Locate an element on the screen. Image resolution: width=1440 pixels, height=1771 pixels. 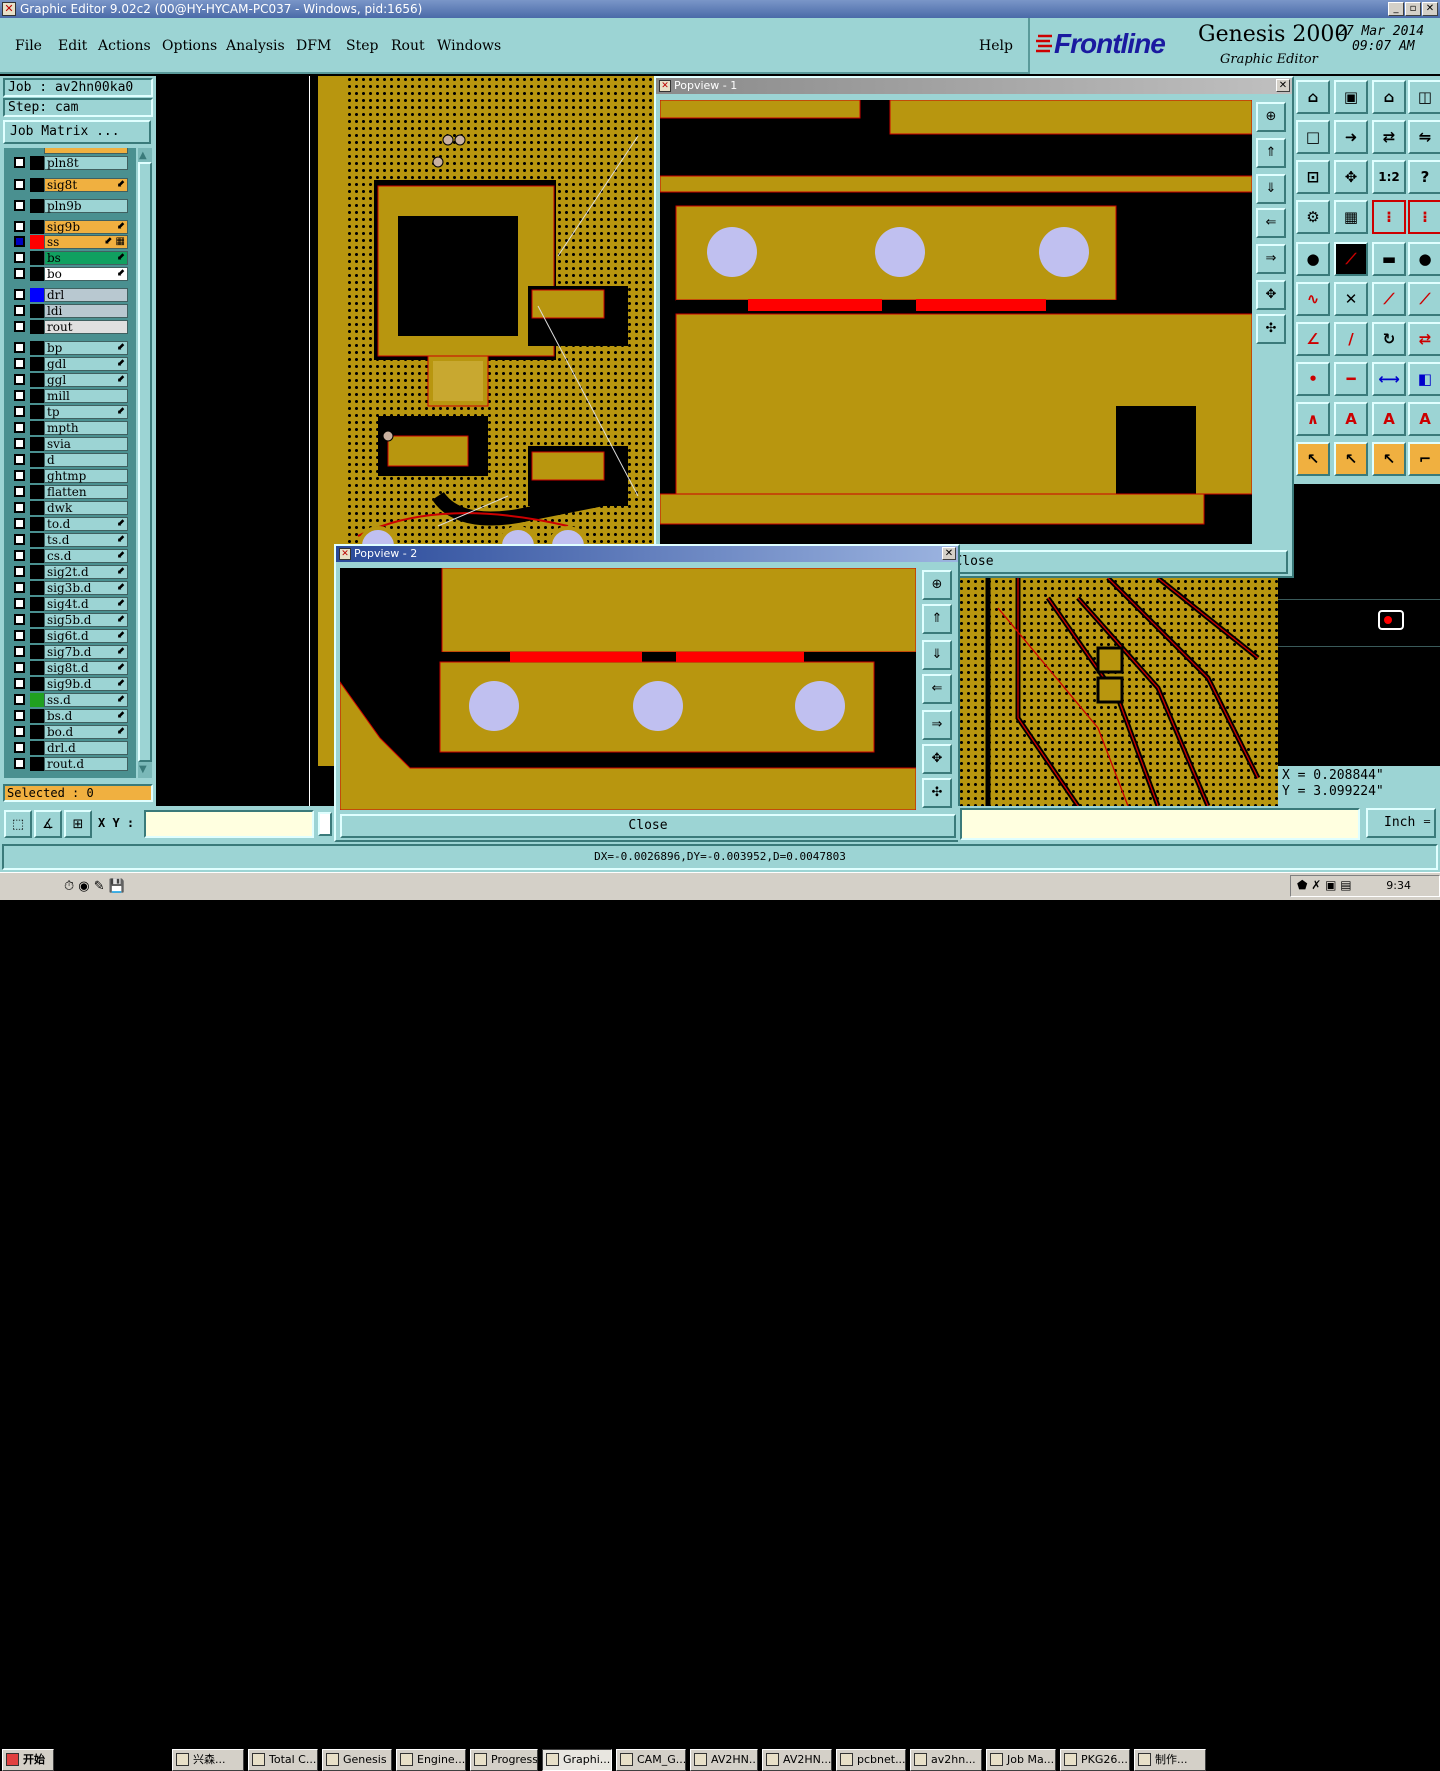
layer-name: rout.d is located at coordinates (86, 764).